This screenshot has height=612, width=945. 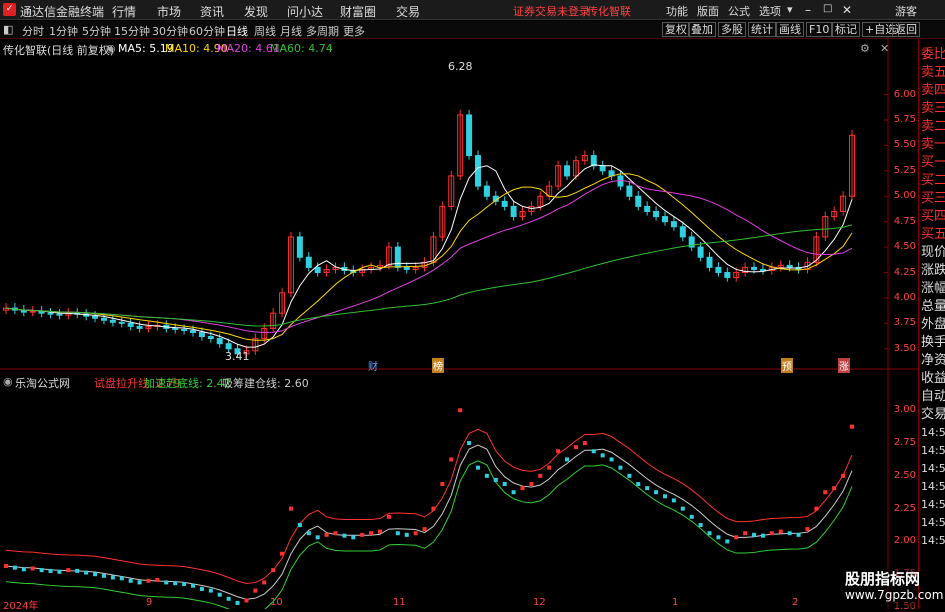 I want to click on event-cai: 财, so click(x=373, y=365).